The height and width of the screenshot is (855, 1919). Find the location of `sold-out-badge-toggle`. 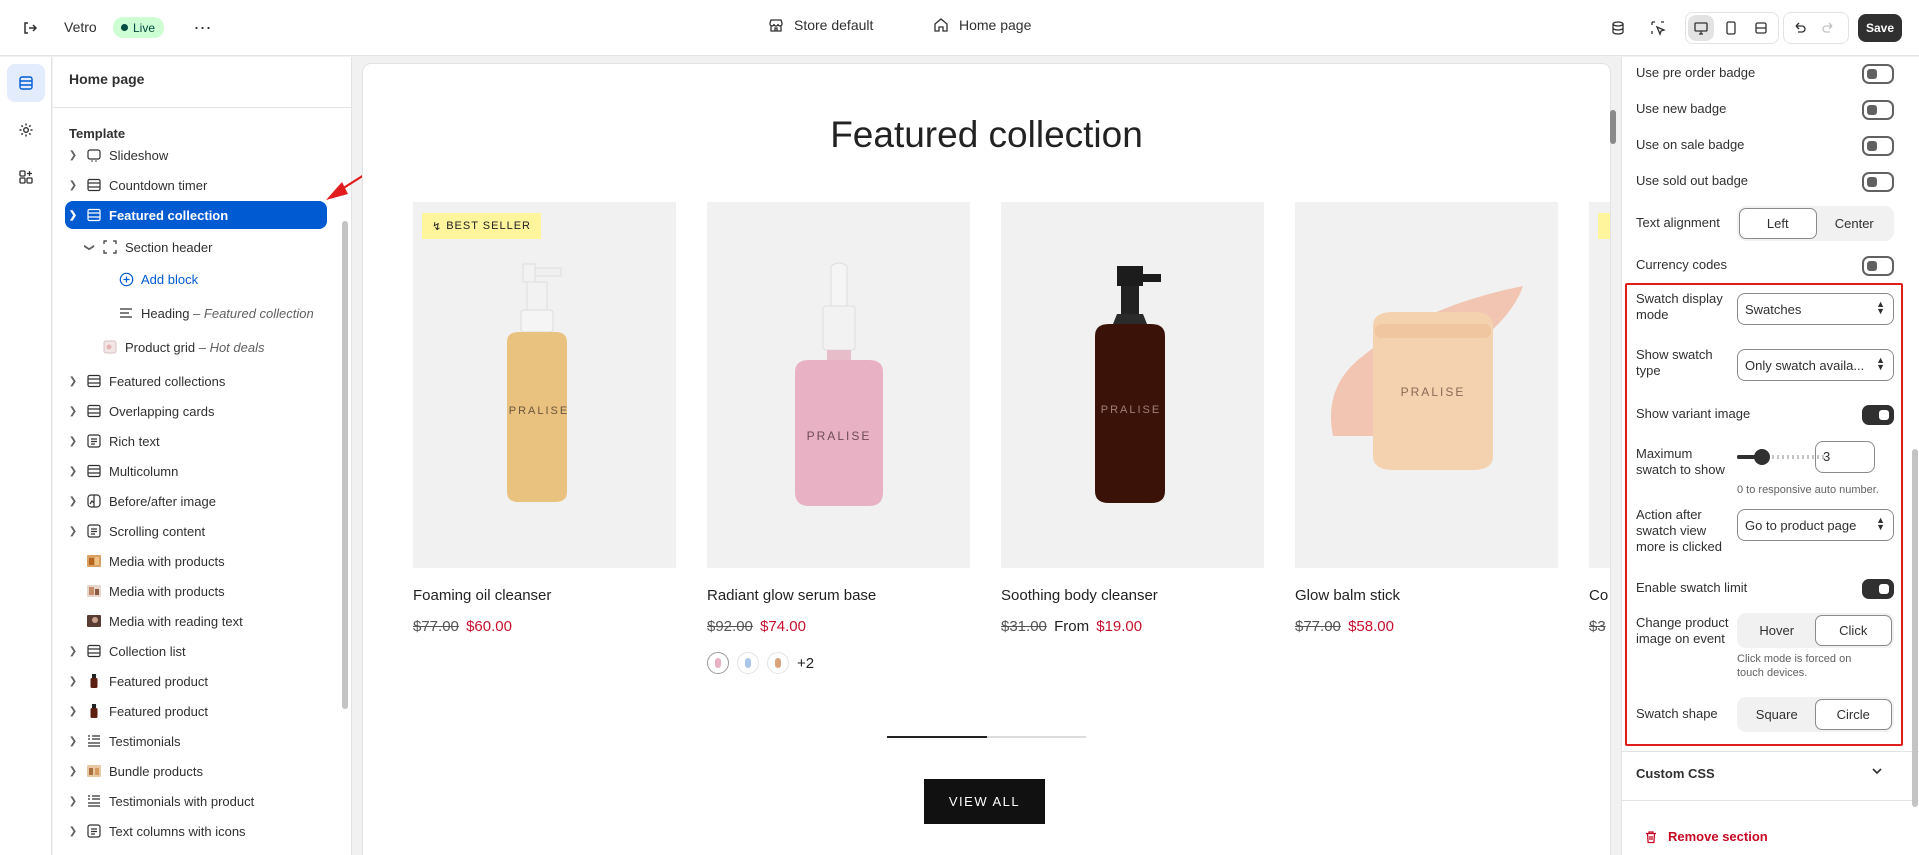

sold-out-badge-toggle is located at coordinates (1878, 182).